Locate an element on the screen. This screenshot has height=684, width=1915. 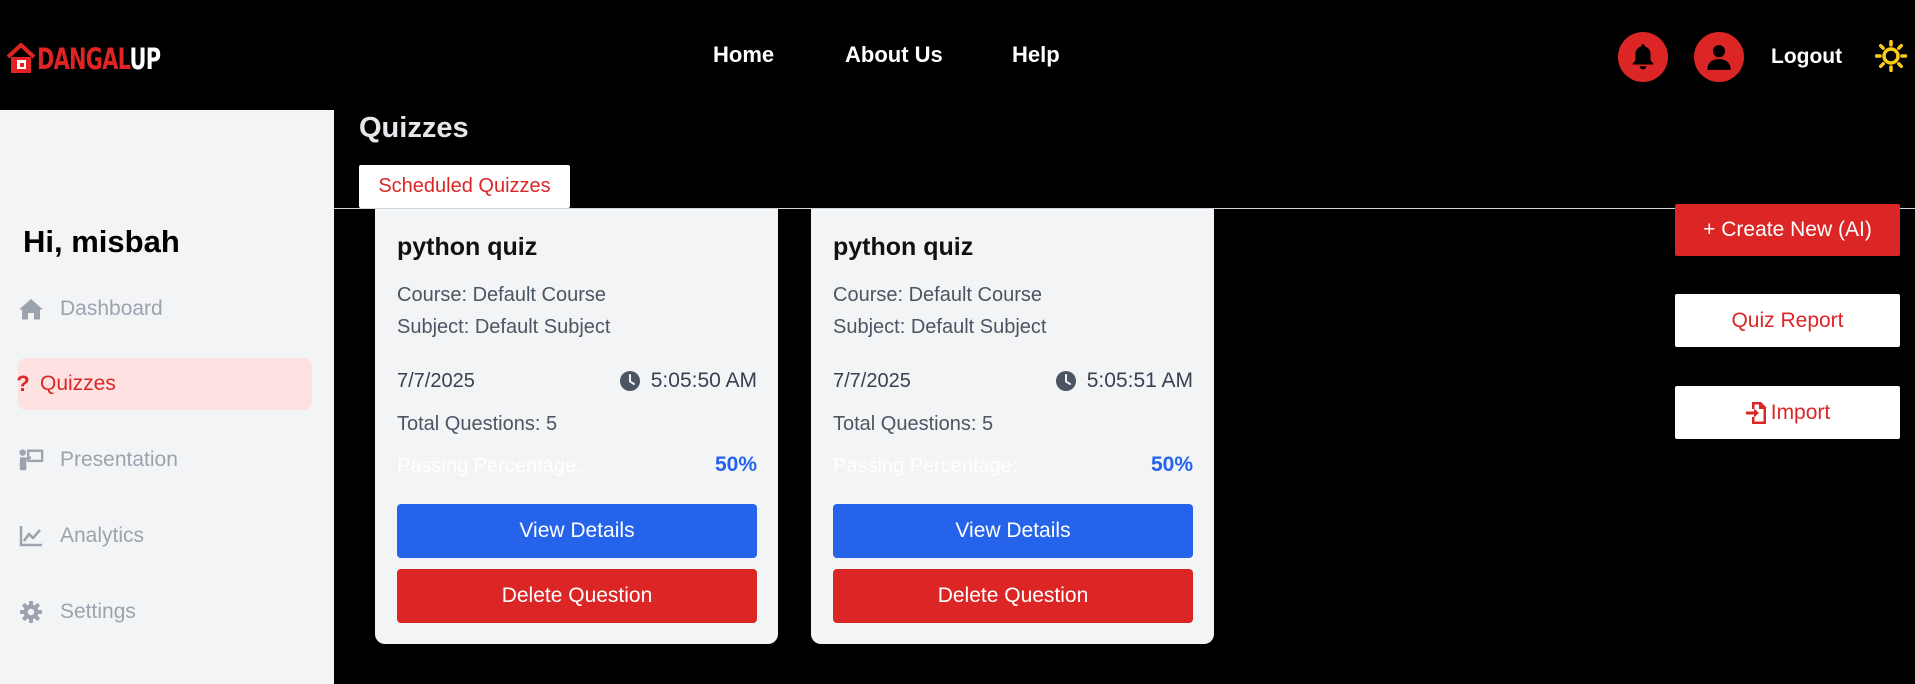
quiz-time: 5:05:50 AM is located at coordinates (688, 381).